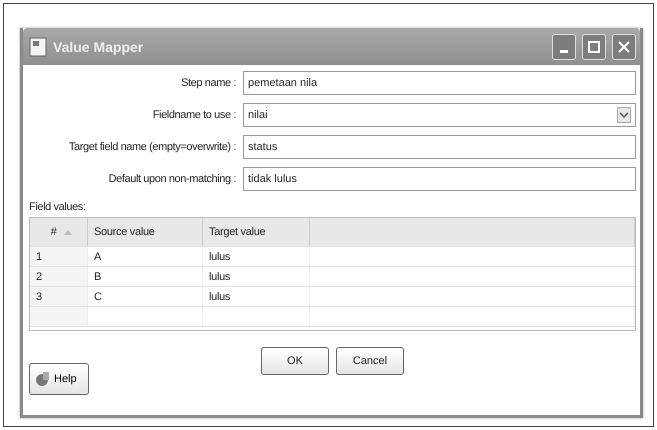 The image size is (657, 430). Describe the element at coordinates (564, 51) in the screenshot. I see `minimize-icon` at that location.